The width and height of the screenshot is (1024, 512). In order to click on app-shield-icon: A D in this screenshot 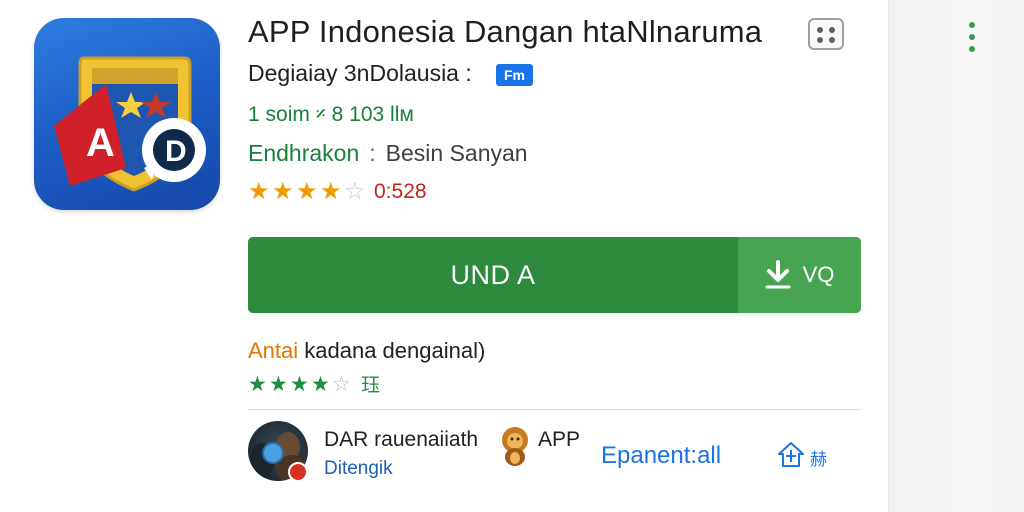, I will do `click(127, 114)`.